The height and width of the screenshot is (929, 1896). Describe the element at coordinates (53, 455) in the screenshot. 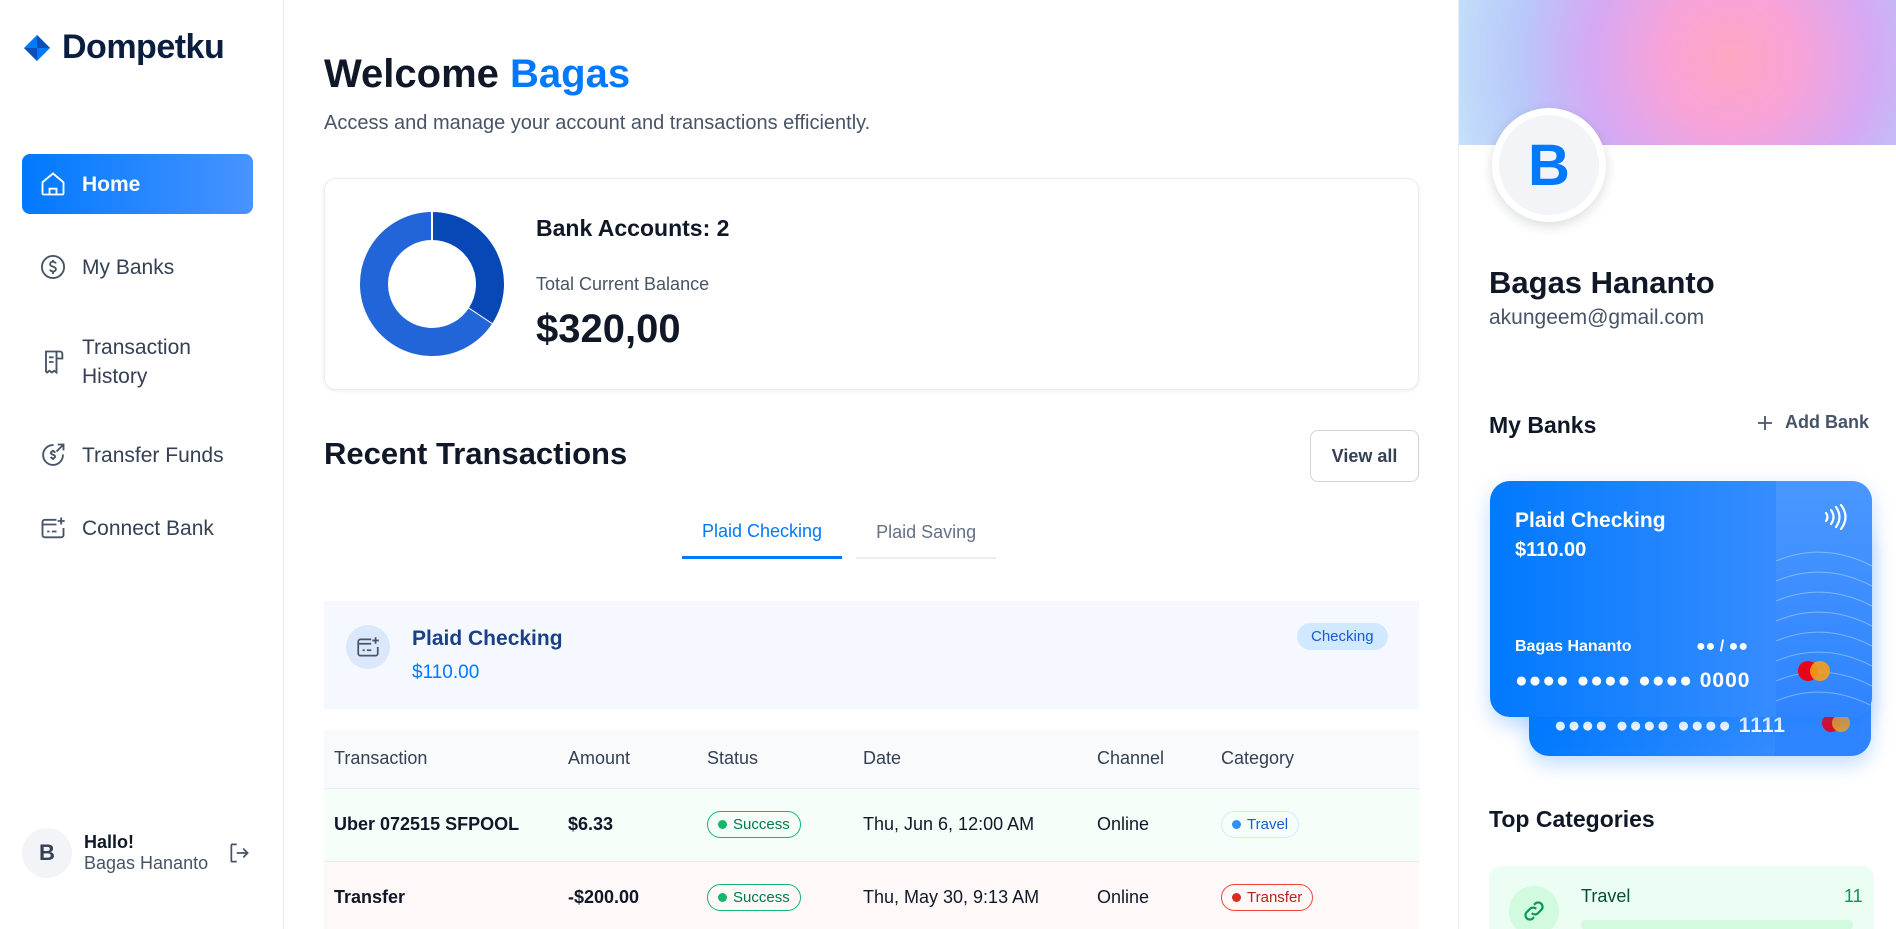

I see `money-send-icon` at that location.